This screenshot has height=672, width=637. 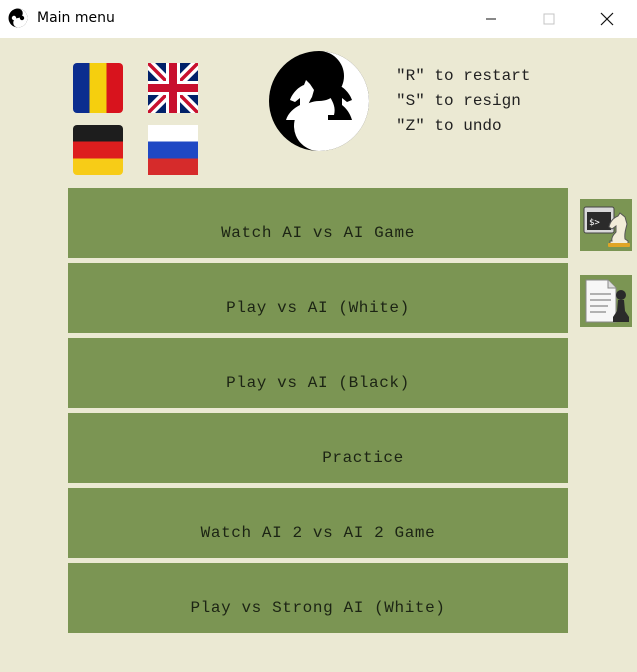 I want to click on close-icon, so click(x=607, y=19).